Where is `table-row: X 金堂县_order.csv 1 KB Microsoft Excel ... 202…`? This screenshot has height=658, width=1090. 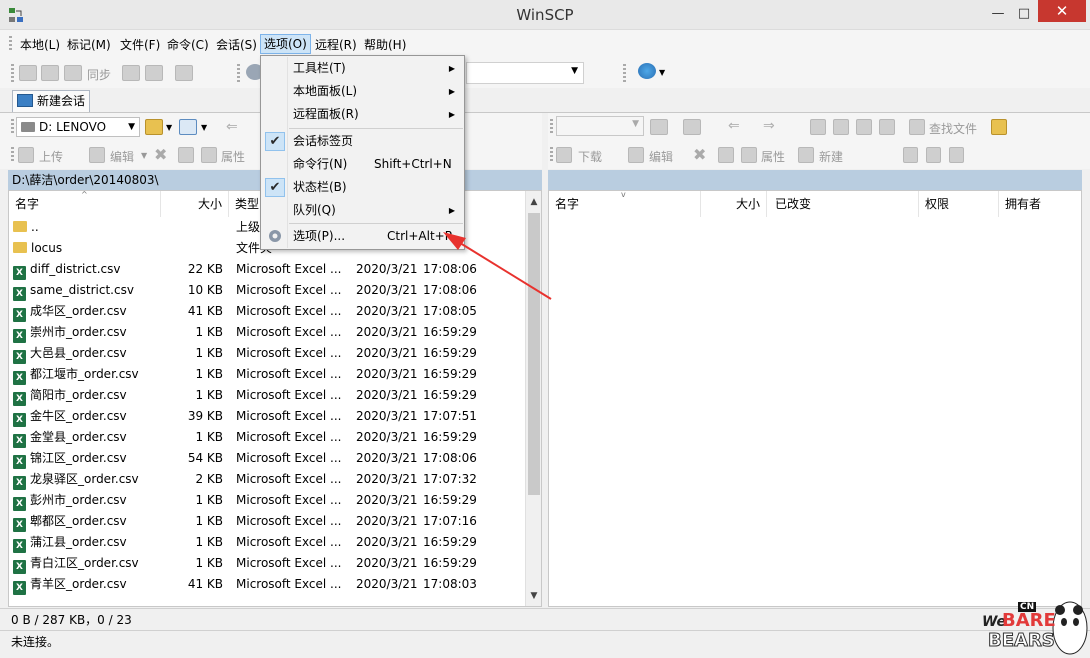 table-row: X 金堂县_order.csv 1 KB Microsoft Excel ... 202… is located at coordinates (275, 437).